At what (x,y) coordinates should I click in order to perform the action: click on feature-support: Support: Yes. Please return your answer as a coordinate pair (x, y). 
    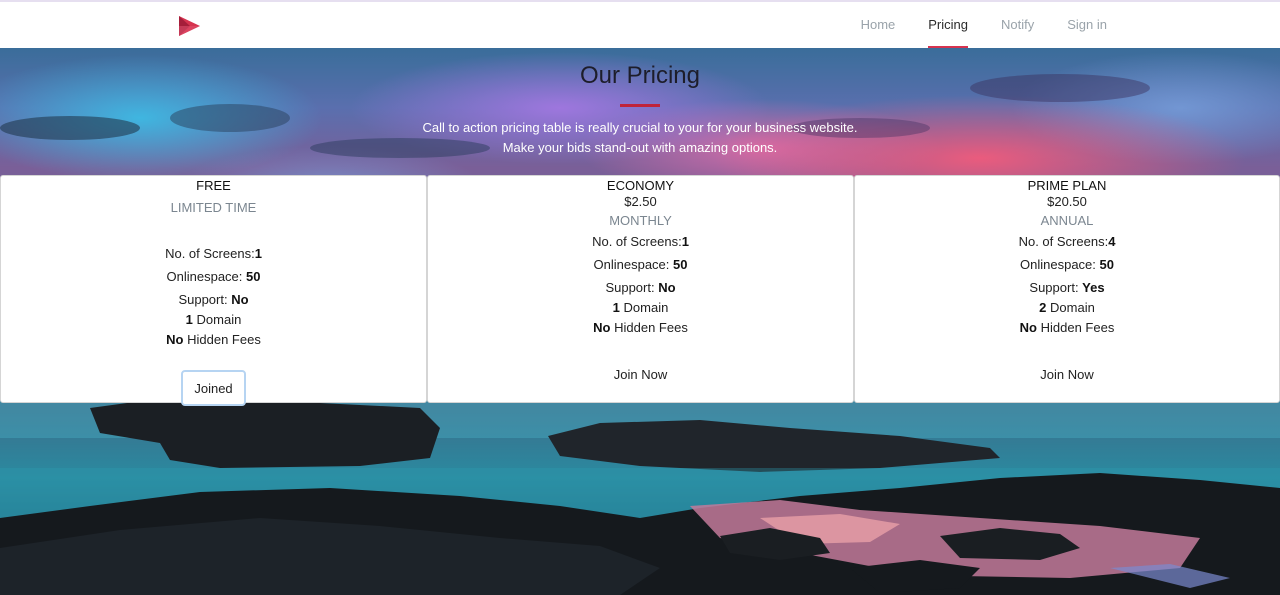
    Looking at the image, I should click on (1067, 287).